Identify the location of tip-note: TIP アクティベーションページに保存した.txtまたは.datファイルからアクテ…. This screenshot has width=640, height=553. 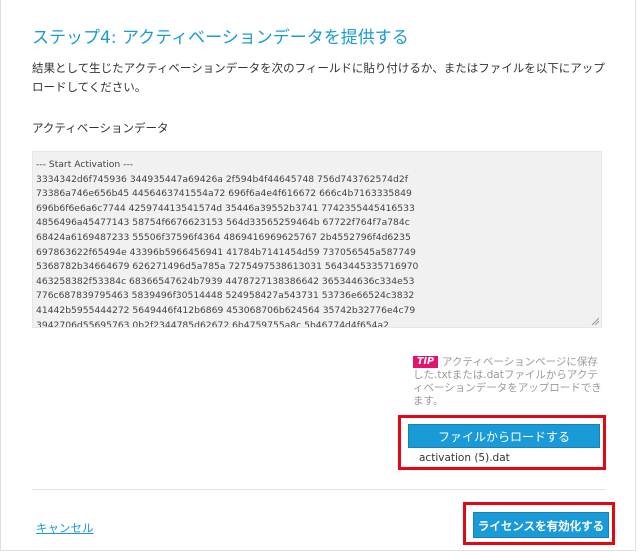
(508, 382).